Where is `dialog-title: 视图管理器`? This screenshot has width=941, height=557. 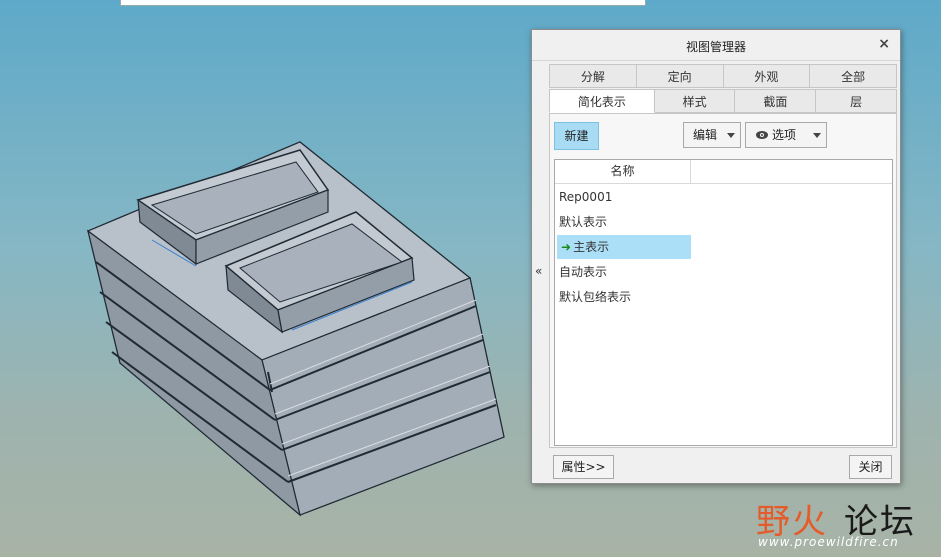 dialog-title: 视图管理器 is located at coordinates (715, 47).